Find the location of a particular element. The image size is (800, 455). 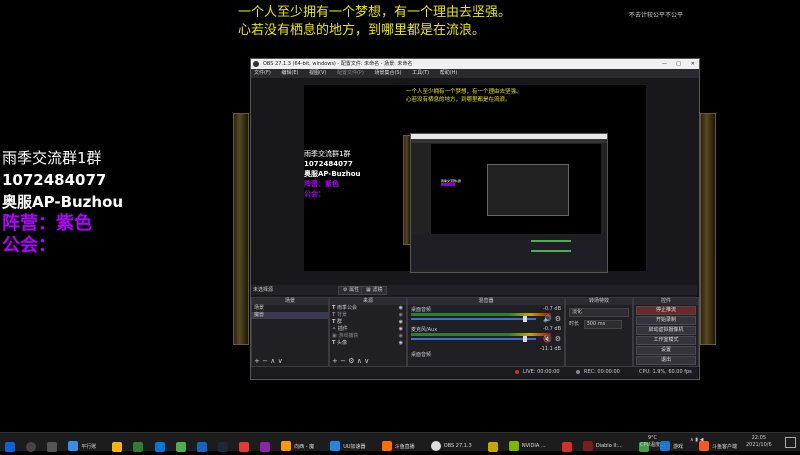

left-overlay: 雨季交流群1群 1072484077 奥服AP-Buzhou 阵营：紫色 公会： is located at coordinates (62, 202).